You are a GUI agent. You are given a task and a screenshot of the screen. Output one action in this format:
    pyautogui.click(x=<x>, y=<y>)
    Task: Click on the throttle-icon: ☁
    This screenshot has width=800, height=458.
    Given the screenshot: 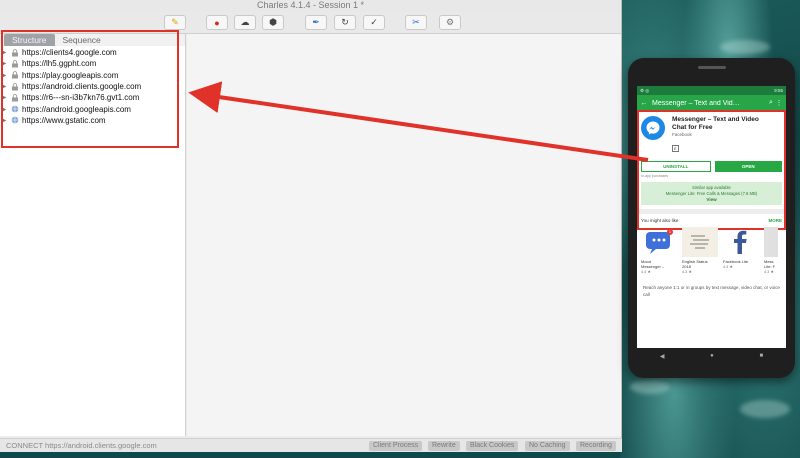 What is the action you would take?
    pyautogui.click(x=245, y=22)
    